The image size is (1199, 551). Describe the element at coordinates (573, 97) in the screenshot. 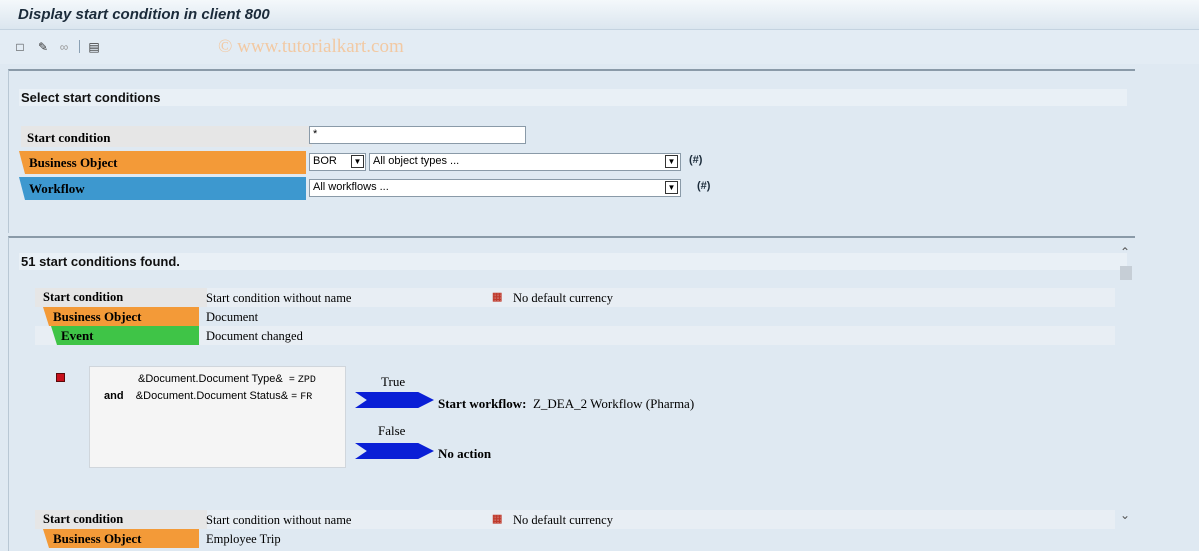

I see `selection-heading: Select start conditions` at that location.